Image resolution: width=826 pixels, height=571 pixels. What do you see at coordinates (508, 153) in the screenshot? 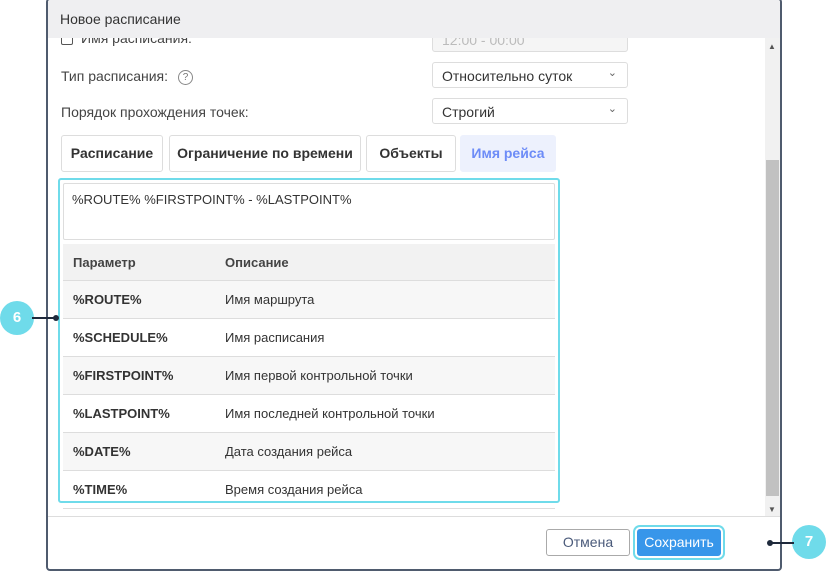
I see `tab-trip-name: Имя рейса` at bounding box center [508, 153].